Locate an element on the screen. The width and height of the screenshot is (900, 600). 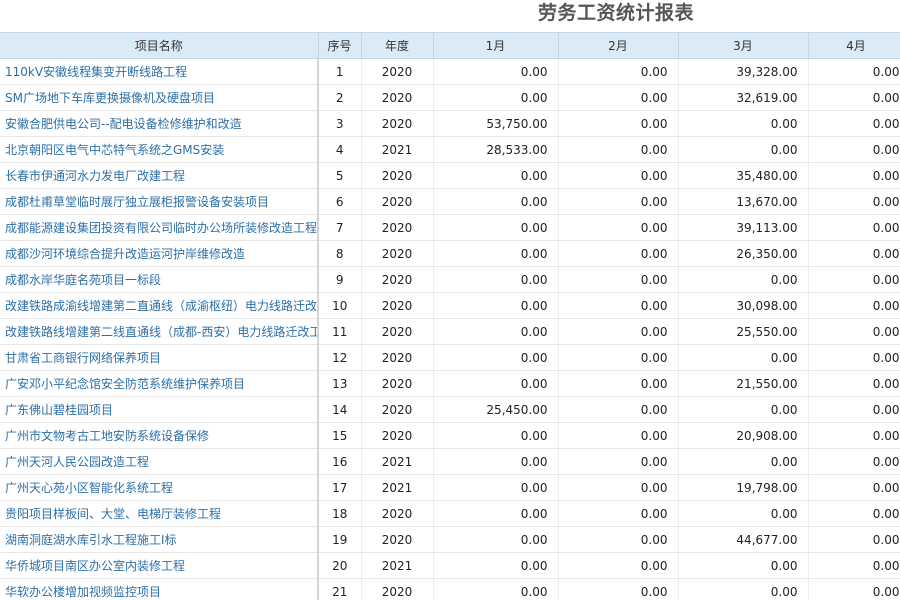
seq-cell: 15 is located at coordinates (340, 435).